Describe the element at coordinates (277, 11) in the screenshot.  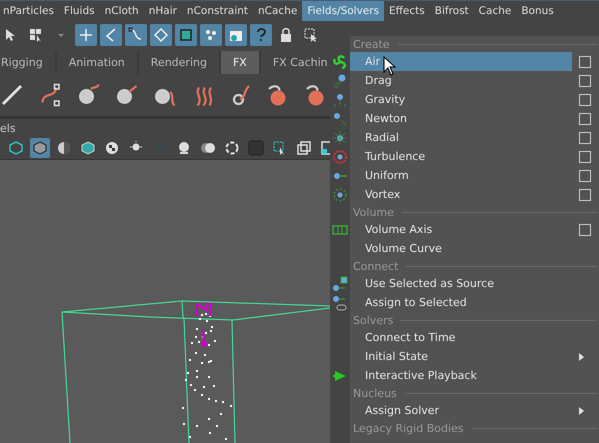
I see `menu-item: nCache` at that location.